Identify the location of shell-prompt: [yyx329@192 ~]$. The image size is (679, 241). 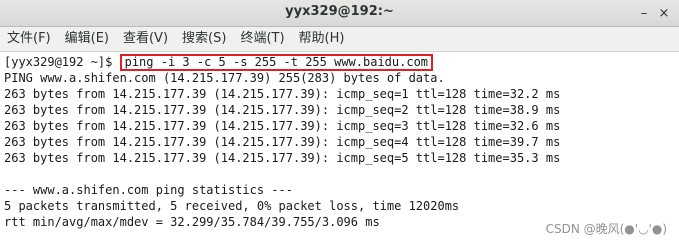
(62, 62).